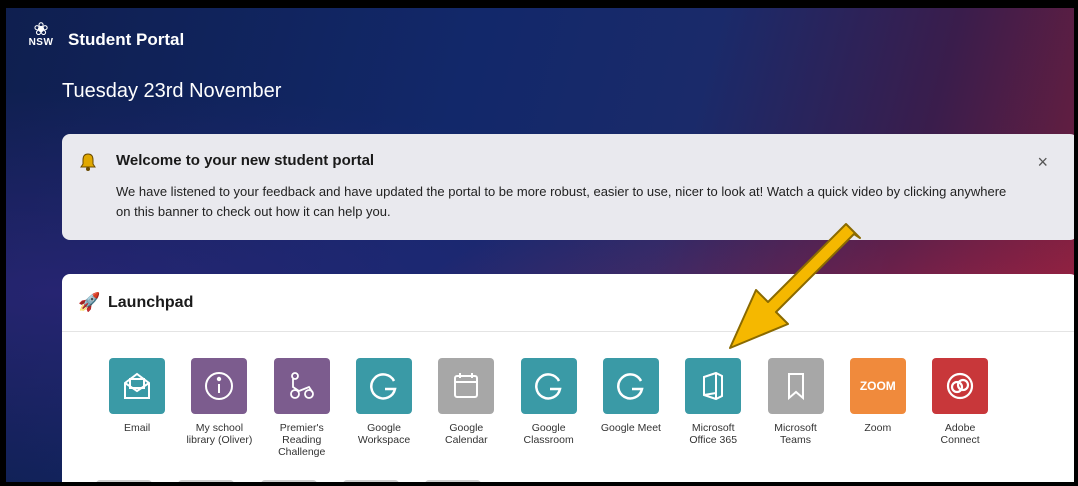 The width and height of the screenshot is (1078, 486). What do you see at coordinates (89, 302) in the screenshot?
I see `rocket-icon: 🚀` at bounding box center [89, 302].